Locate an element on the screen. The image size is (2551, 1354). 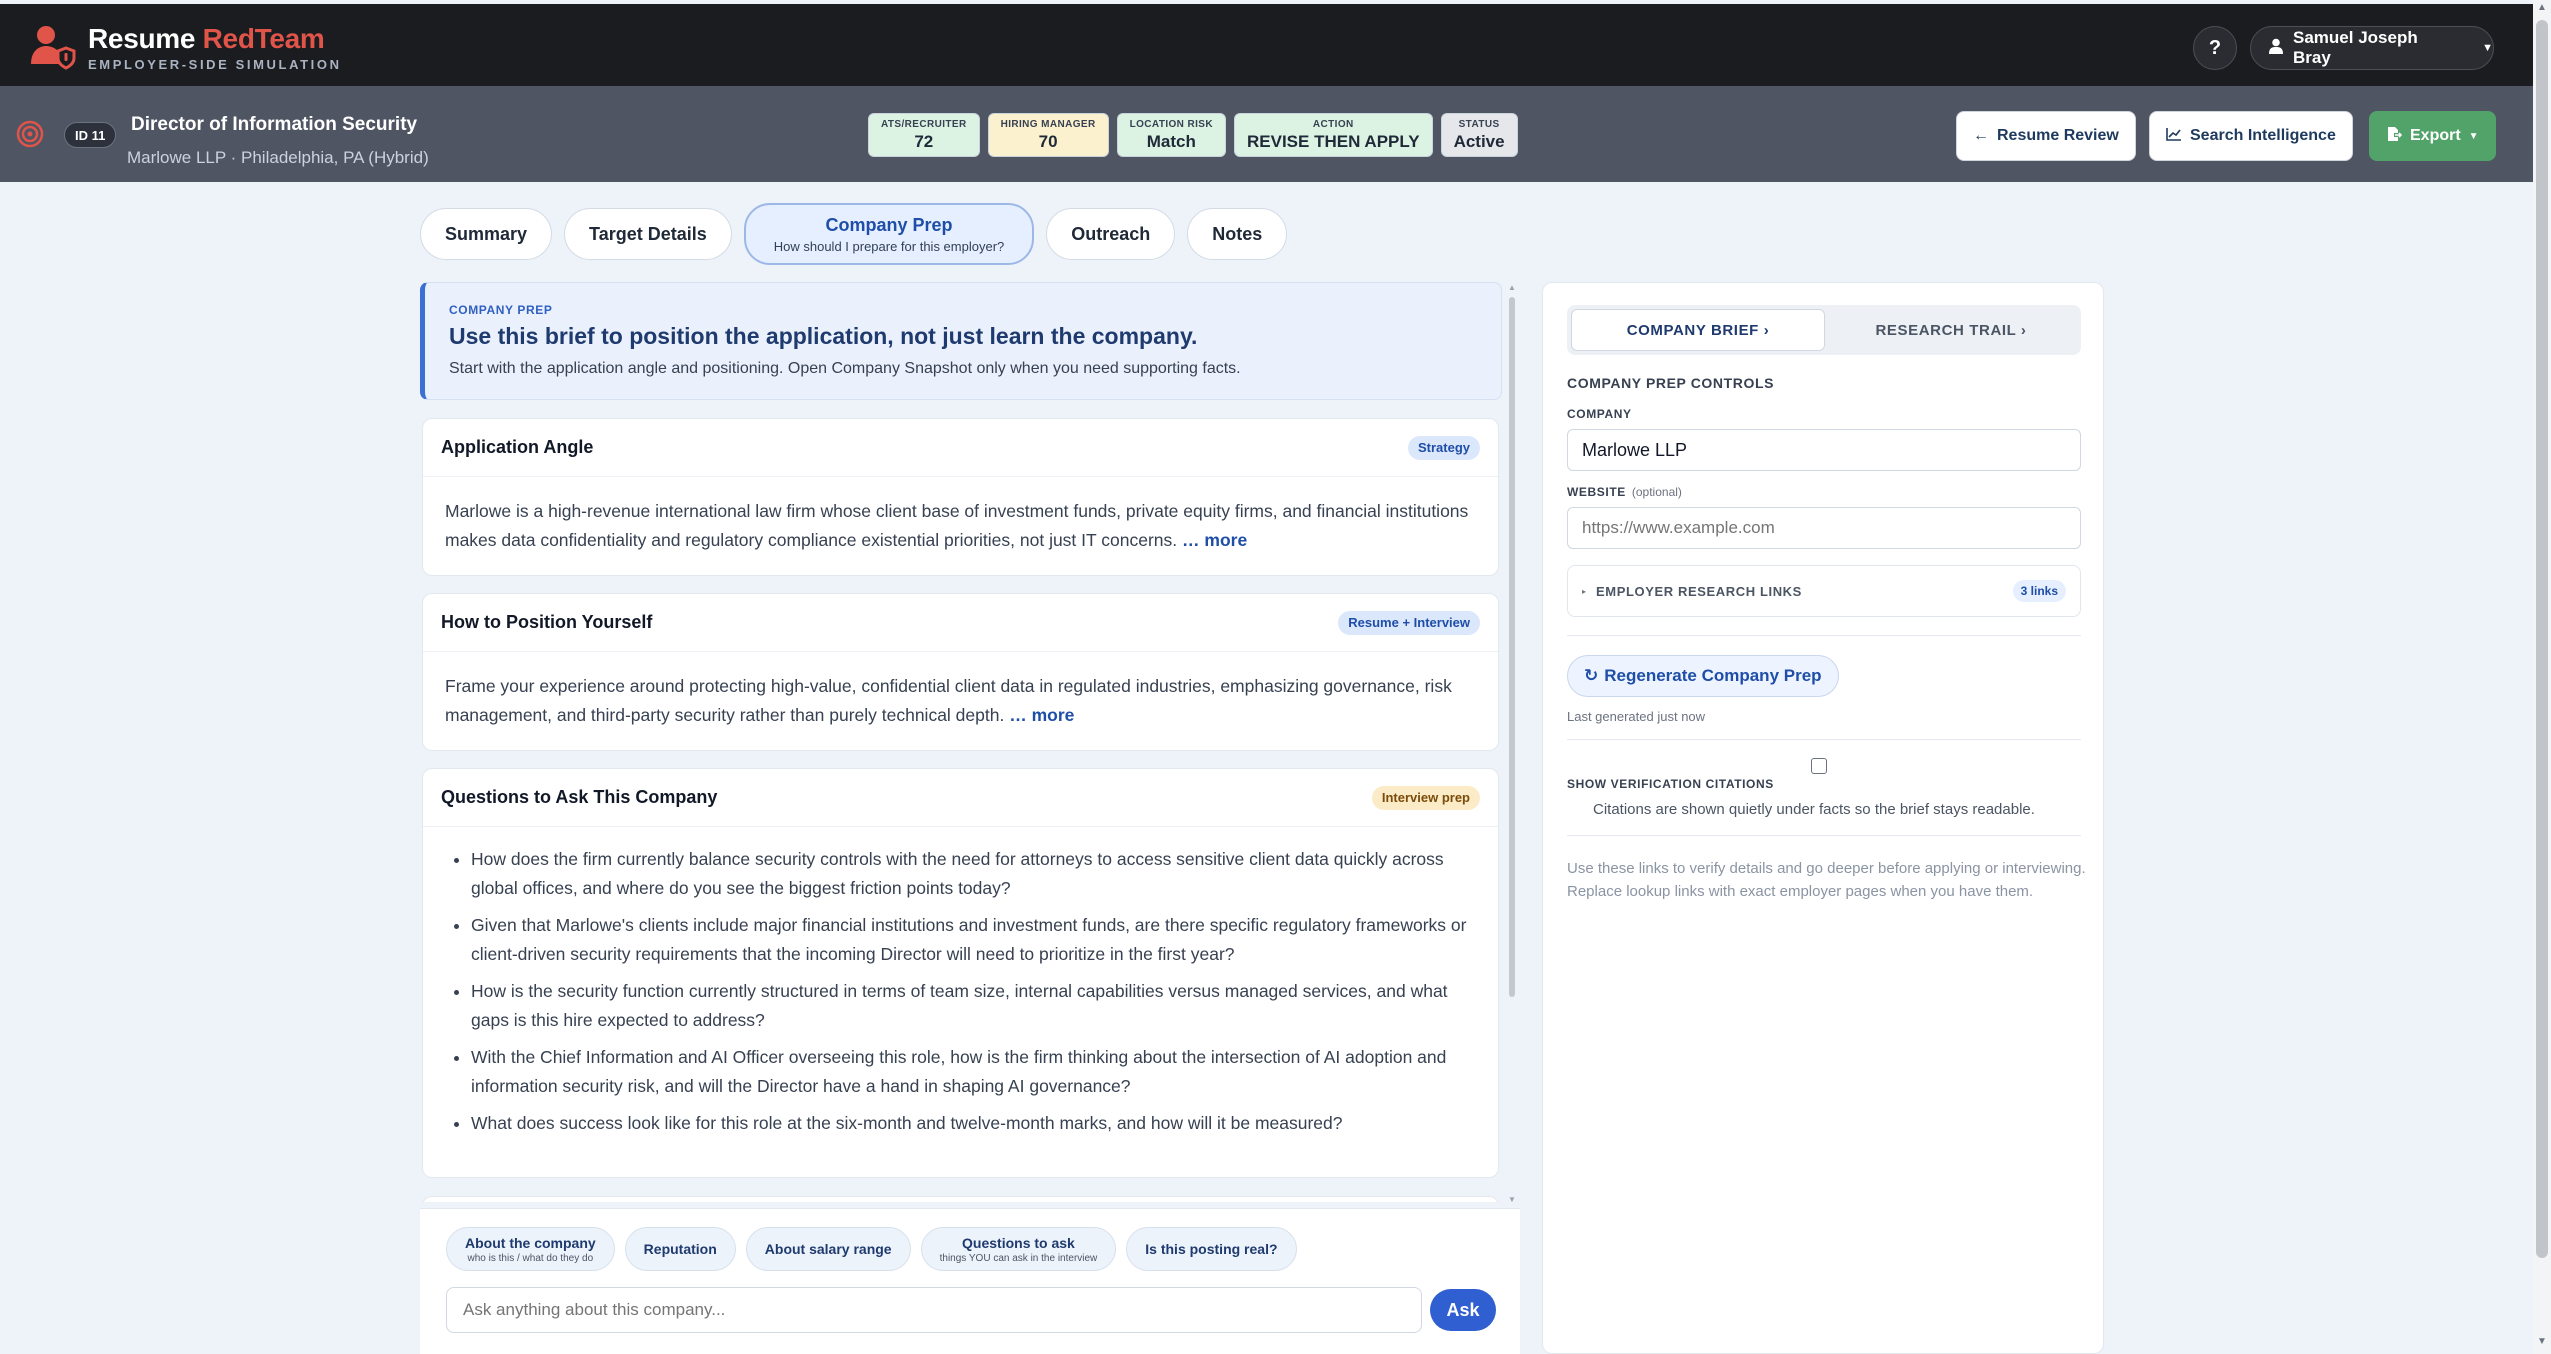
metric-label: LOCATION RISK is located at coordinates (1171, 124).